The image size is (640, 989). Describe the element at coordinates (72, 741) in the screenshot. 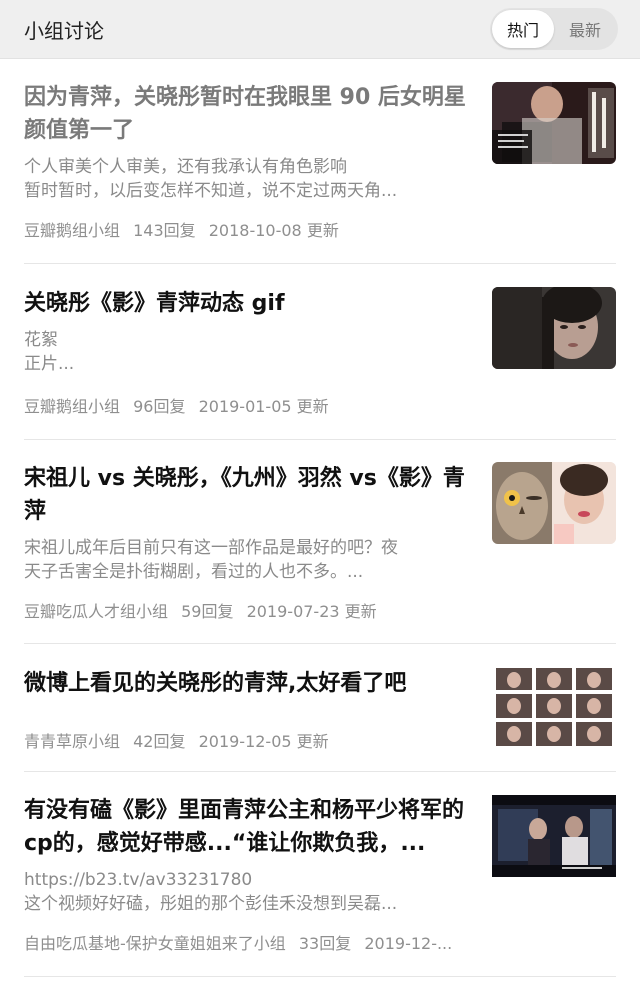

I see `group-name: 青青草原小组` at that location.